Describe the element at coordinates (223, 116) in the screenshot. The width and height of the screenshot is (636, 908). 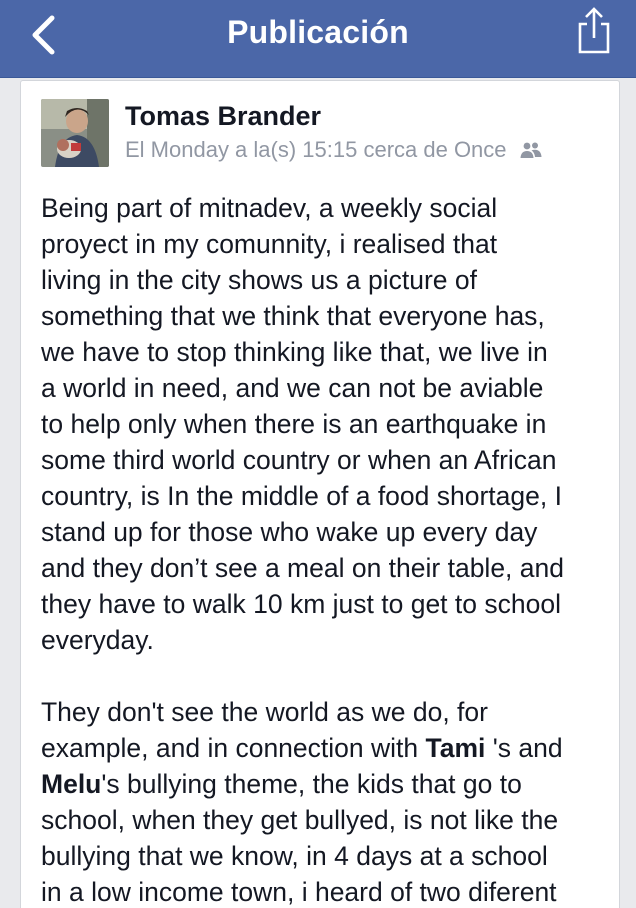
I see `author-name: Tomas Brander` at that location.